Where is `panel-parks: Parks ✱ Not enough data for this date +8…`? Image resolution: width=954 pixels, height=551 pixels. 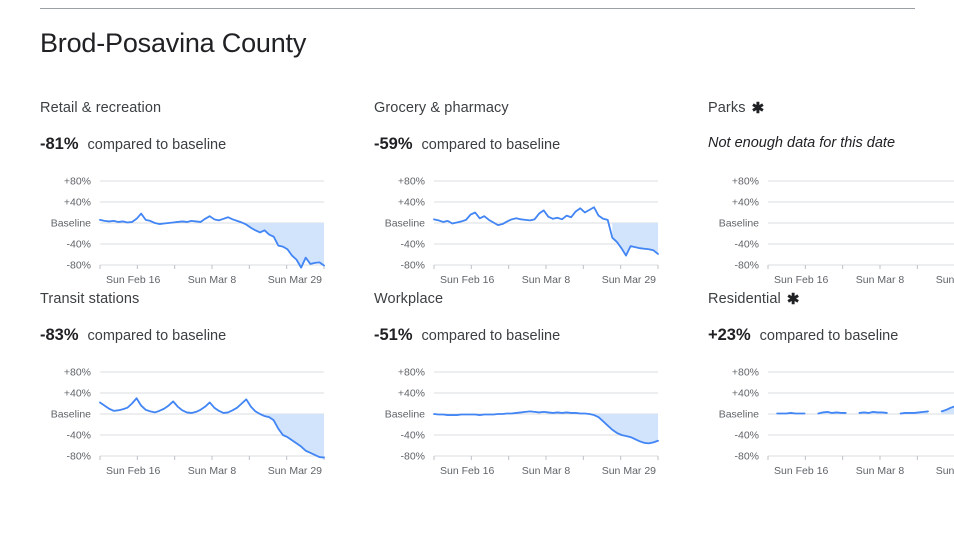
panel-parks: Parks ✱ Not enough data for this date +8… is located at coordinates (831, 193).